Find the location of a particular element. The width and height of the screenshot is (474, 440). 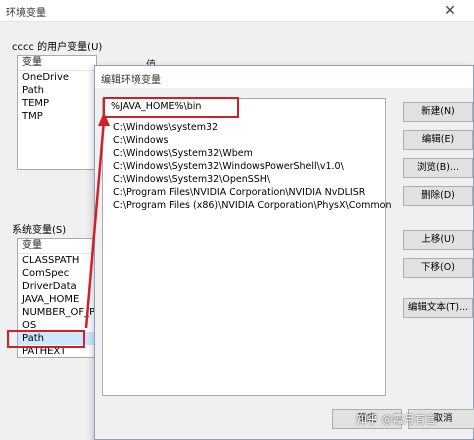

new-button: 新建(N) is located at coordinates (438, 112).